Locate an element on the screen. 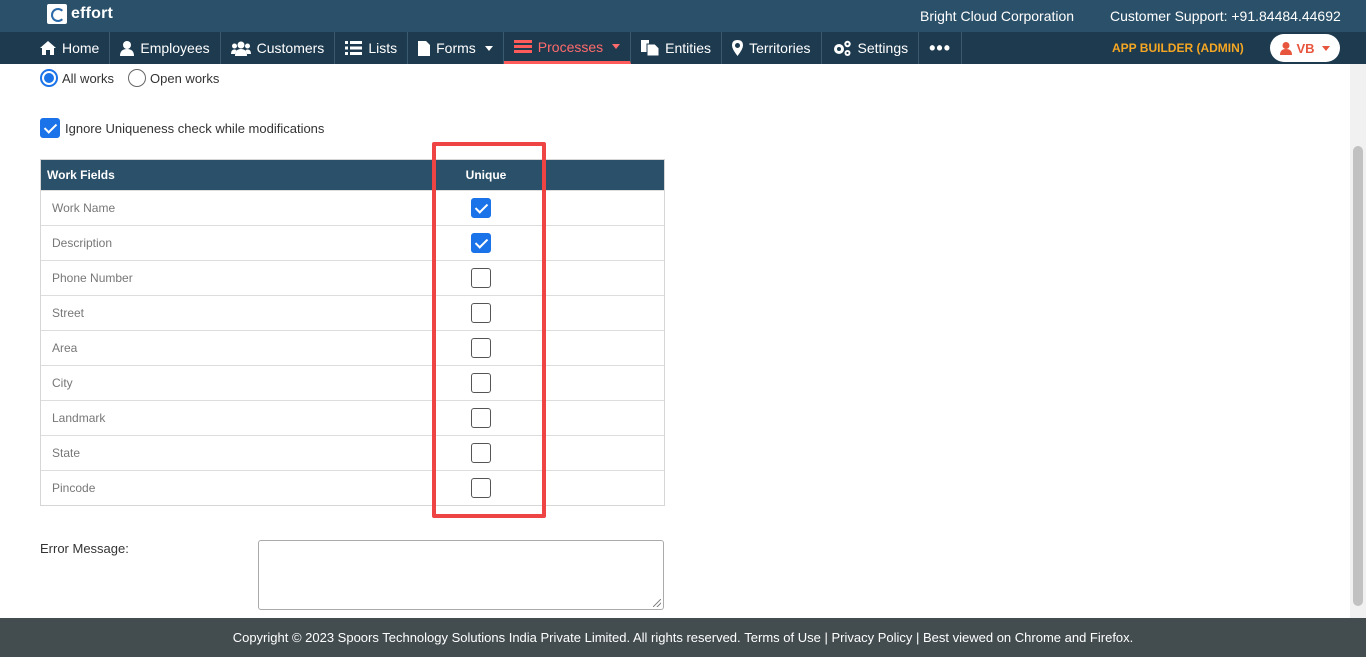  radio-open-works: Open works is located at coordinates (173, 78).